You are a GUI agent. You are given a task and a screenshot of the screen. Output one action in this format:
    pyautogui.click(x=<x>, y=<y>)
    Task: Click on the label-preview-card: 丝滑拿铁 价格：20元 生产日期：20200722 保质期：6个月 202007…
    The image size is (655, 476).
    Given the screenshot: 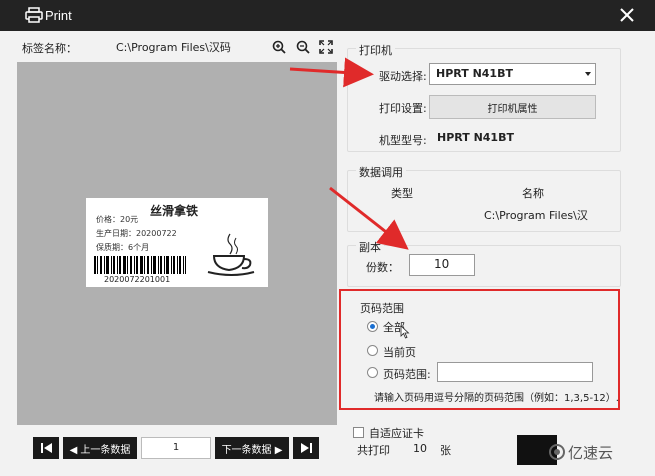 What is the action you would take?
    pyautogui.click(x=177, y=242)
    